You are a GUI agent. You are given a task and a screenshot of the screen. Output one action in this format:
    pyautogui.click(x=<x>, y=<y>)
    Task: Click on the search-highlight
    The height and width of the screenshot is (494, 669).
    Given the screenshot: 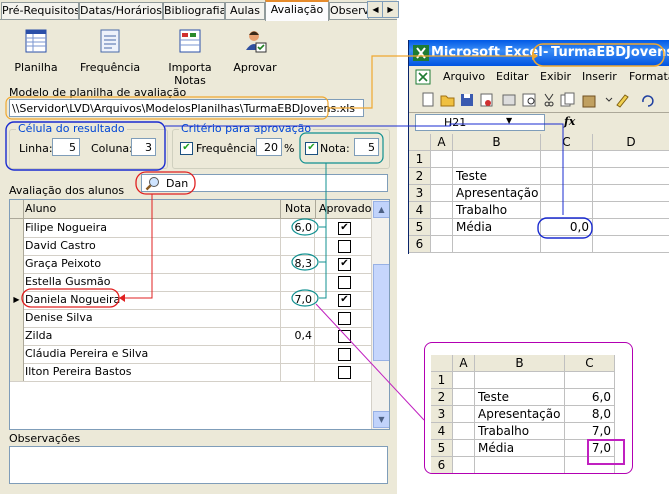 What is the action you would take?
    pyautogui.click(x=165, y=183)
    